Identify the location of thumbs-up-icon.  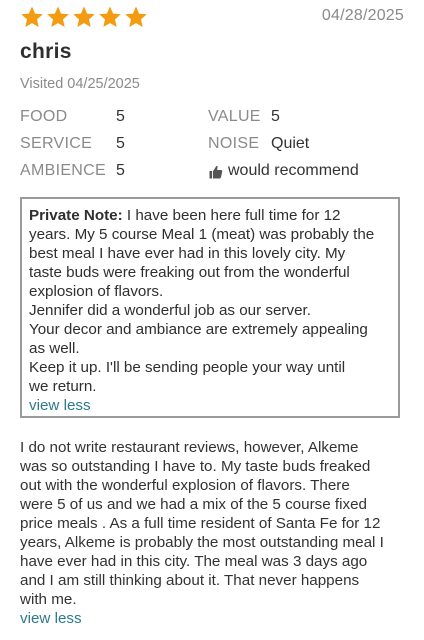
(216, 172).